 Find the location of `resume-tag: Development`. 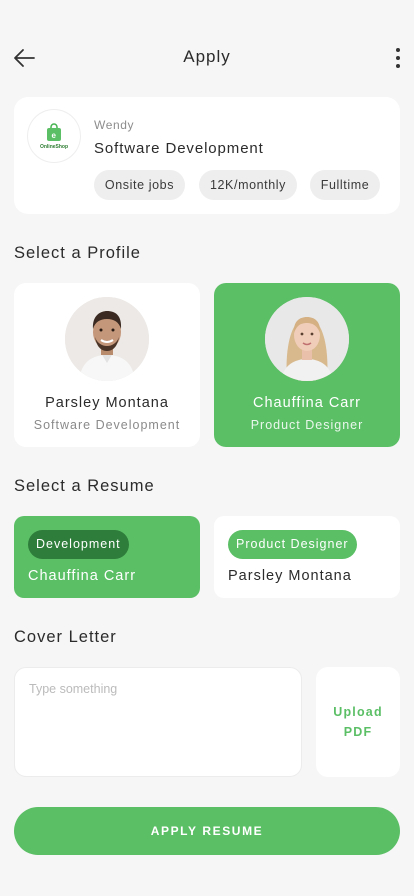

resume-tag: Development is located at coordinates (78, 544).